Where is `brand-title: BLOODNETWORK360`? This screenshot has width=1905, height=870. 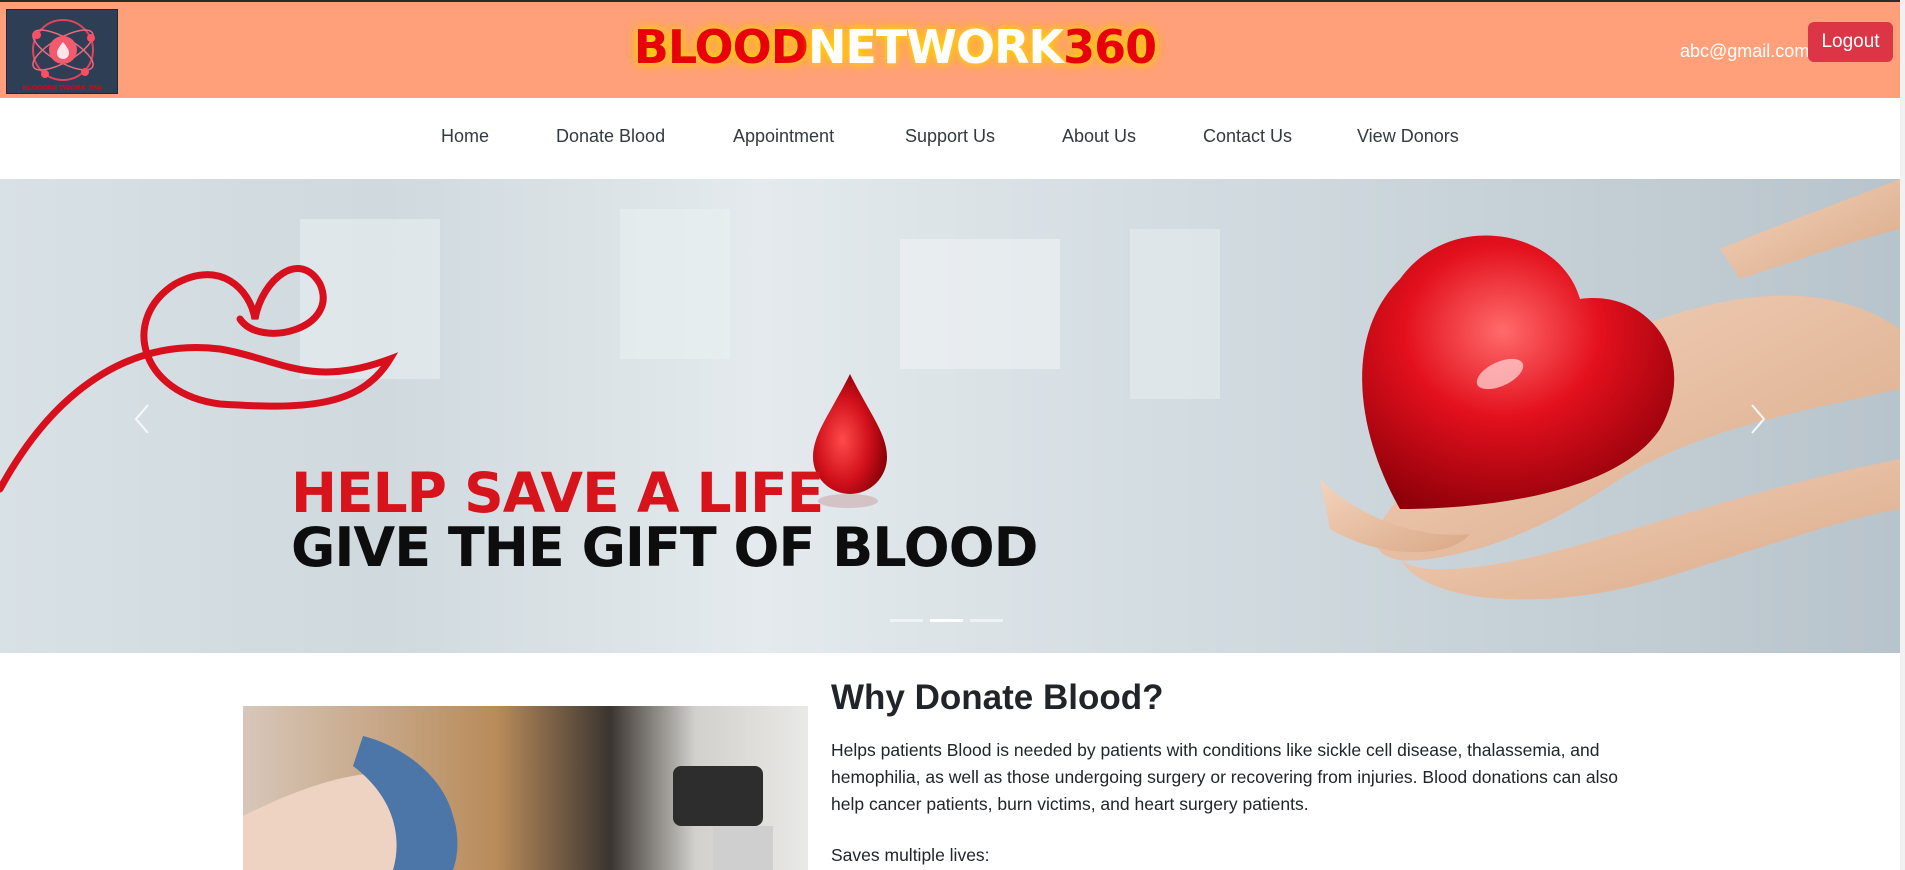
brand-title: BLOODNETWORK360 is located at coordinates (895, 47).